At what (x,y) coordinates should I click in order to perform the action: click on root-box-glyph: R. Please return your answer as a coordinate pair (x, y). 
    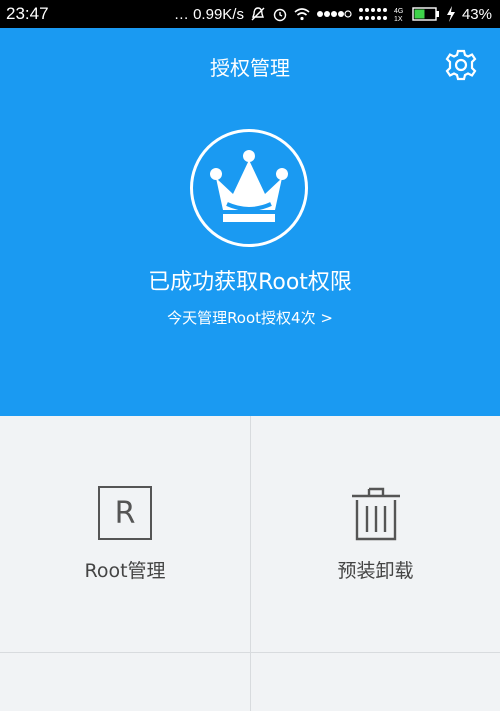
    Looking at the image, I should click on (125, 513).